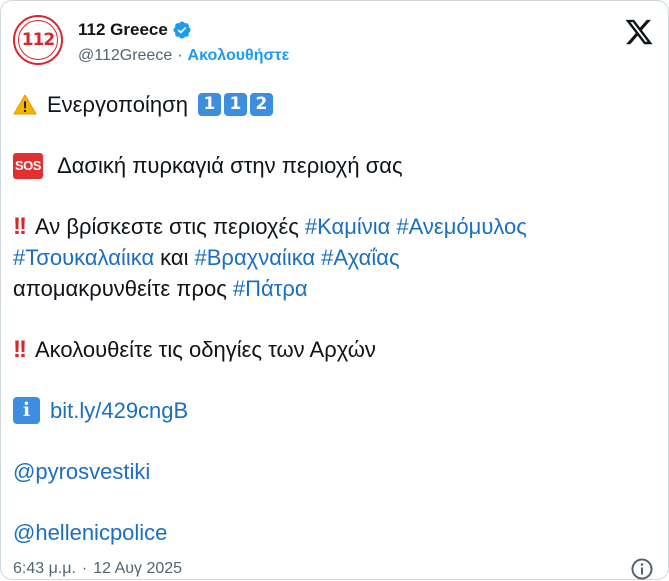 This screenshot has height=581, width=669. Describe the element at coordinates (255, 257) in the screenshot. I see `hashtag-vrachnaiika: #Βραχναίικα` at that location.